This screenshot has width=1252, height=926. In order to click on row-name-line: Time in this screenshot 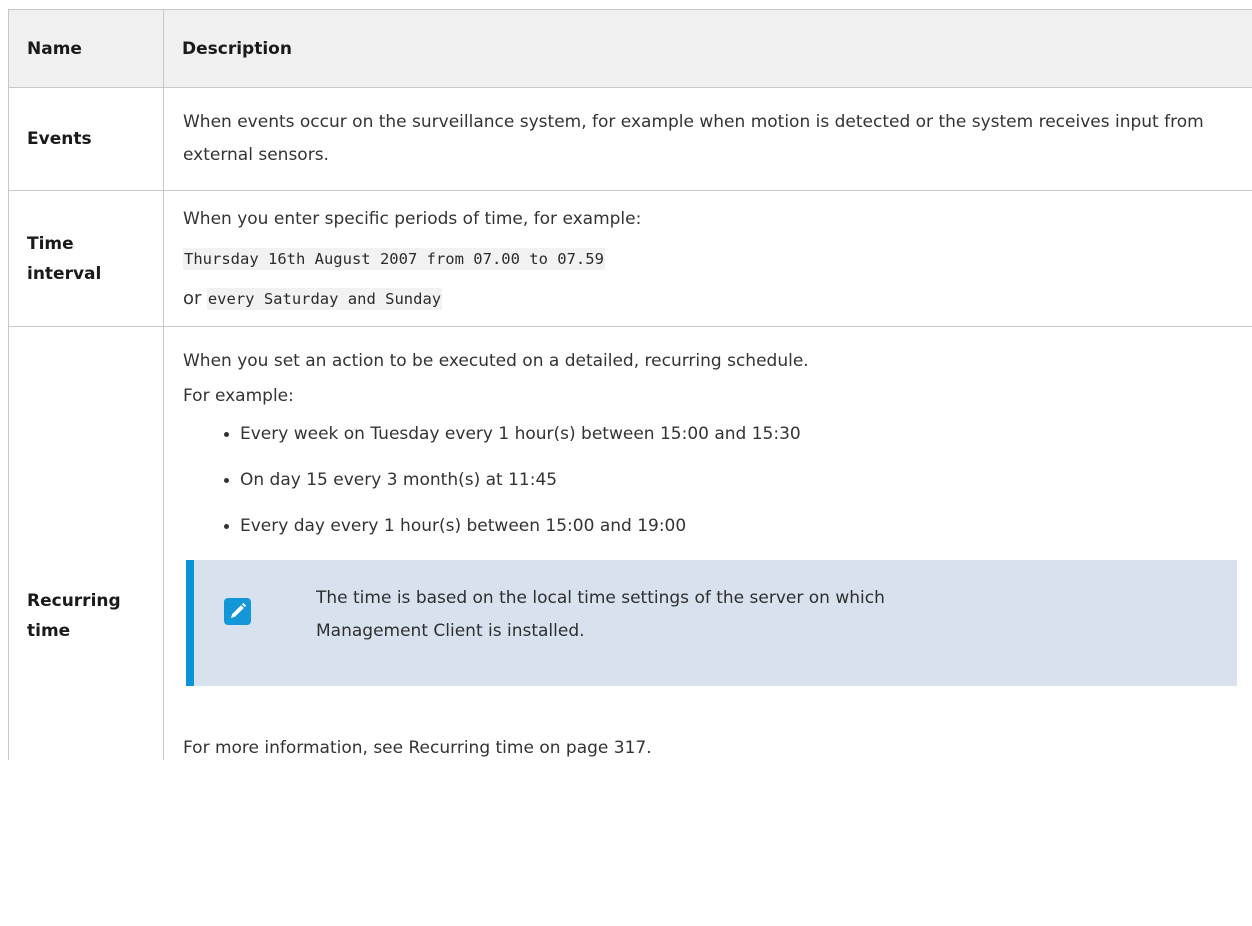, I will do `click(50, 243)`.